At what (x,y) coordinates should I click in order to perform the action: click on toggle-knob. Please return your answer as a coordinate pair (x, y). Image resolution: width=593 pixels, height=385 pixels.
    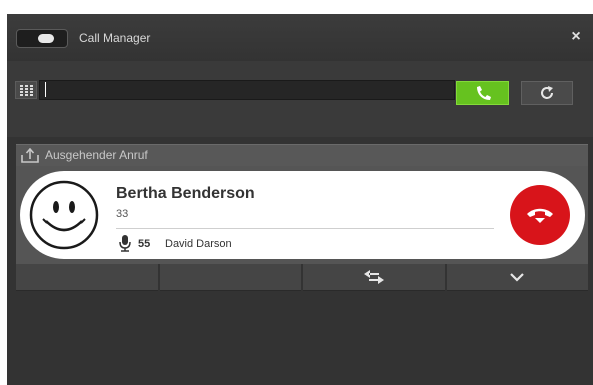
    Looking at the image, I should click on (46, 38).